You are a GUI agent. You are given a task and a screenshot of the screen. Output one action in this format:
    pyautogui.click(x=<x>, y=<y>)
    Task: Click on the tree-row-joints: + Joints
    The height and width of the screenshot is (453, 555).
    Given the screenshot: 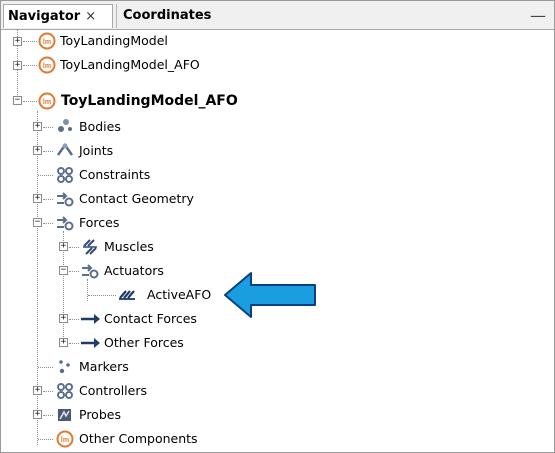 What is the action you would take?
    pyautogui.click(x=277, y=151)
    